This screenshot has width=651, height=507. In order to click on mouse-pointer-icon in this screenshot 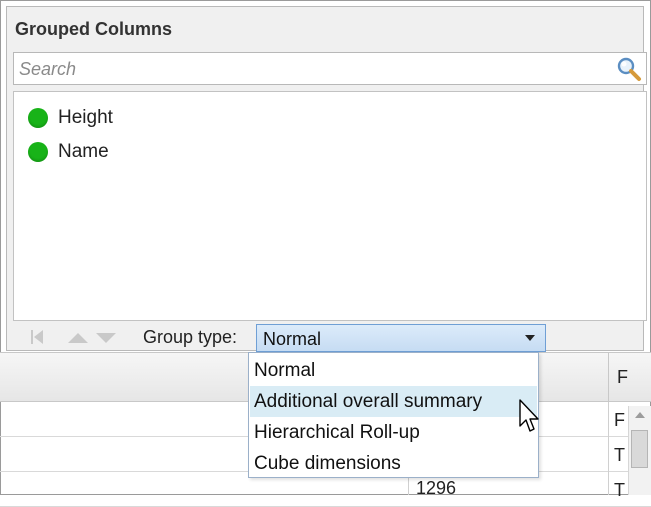, I will do `click(529, 415)`.